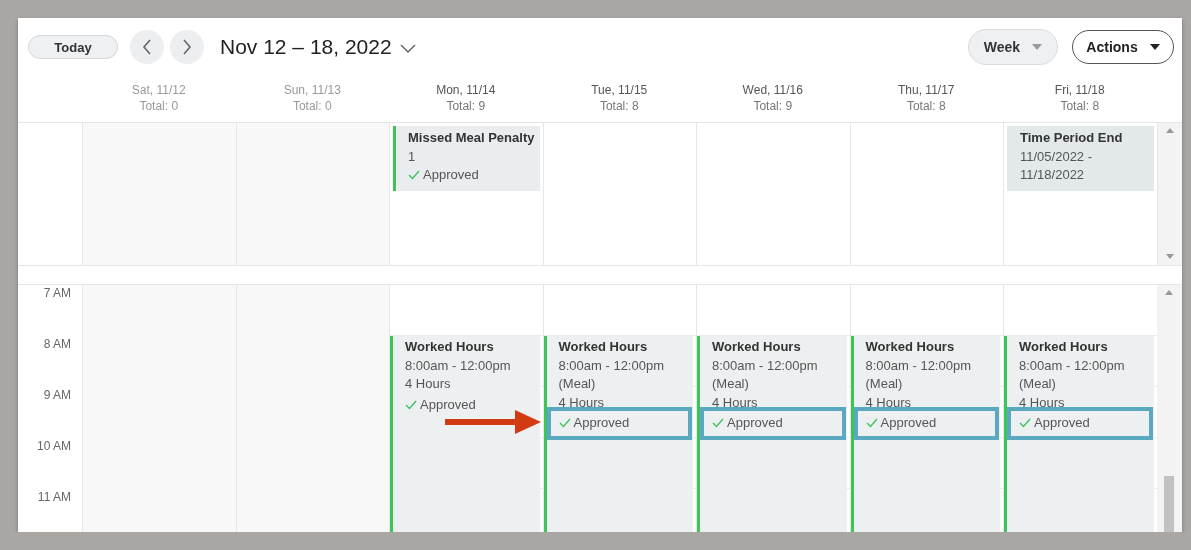  What do you see at coordinates (1169, 256) in the screenshot?
I see `scroll-down-icon` at bounding box center [1169, 256].